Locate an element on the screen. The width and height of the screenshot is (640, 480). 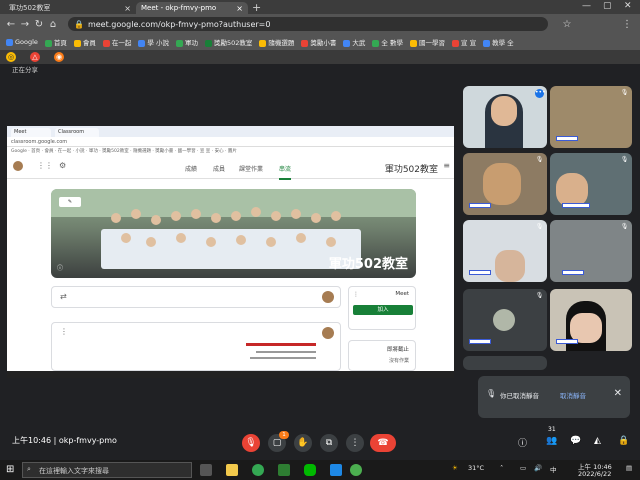
notification-action: 取消靜音 is located at coordinates (573, 395).